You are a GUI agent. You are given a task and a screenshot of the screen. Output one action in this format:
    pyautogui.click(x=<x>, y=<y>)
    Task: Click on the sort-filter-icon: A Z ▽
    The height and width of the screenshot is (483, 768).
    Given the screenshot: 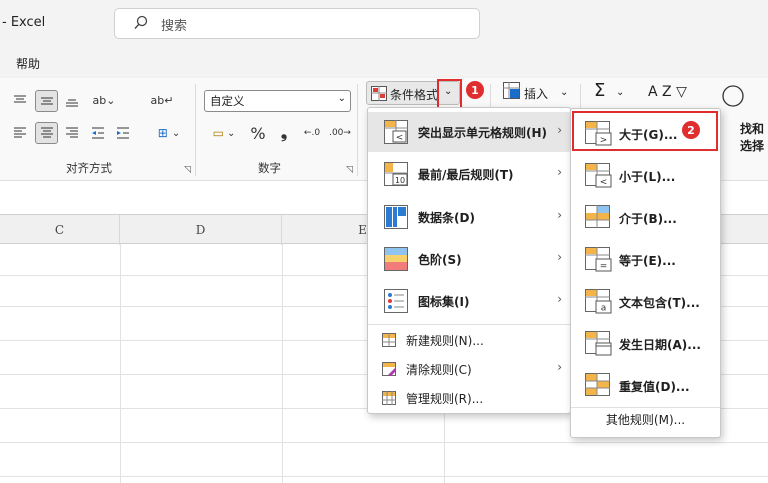 What is the action you would take?
    pyautogui.click(x=667, y=92)
    